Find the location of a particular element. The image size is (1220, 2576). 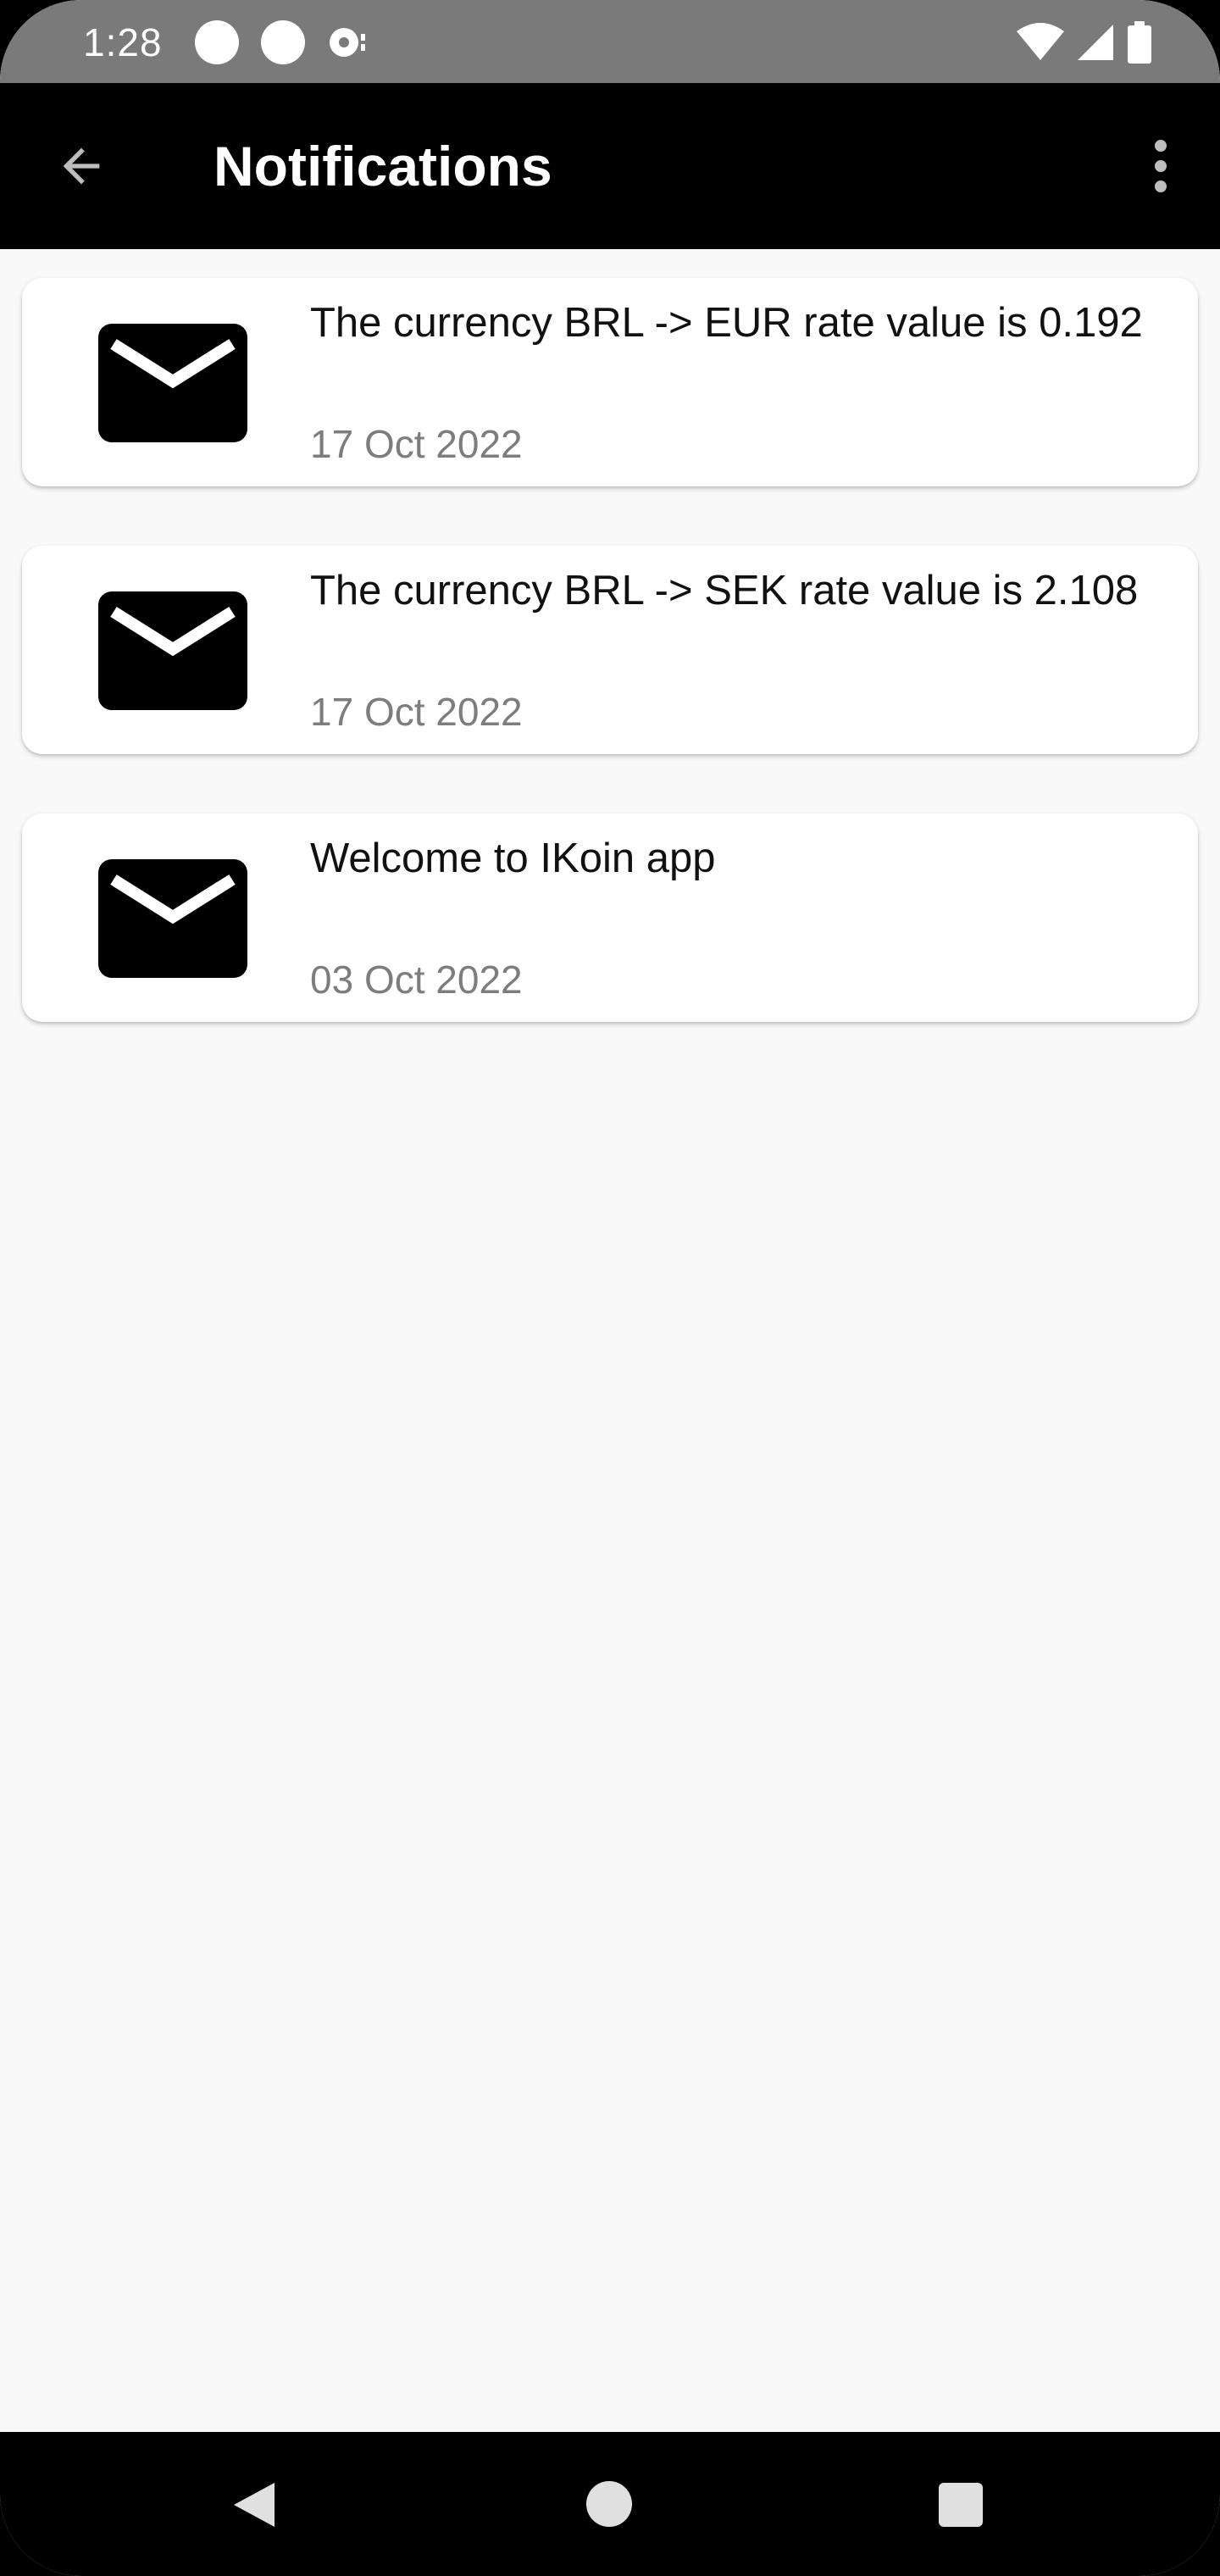

more-options-button is located at coordinates (1161, 166).